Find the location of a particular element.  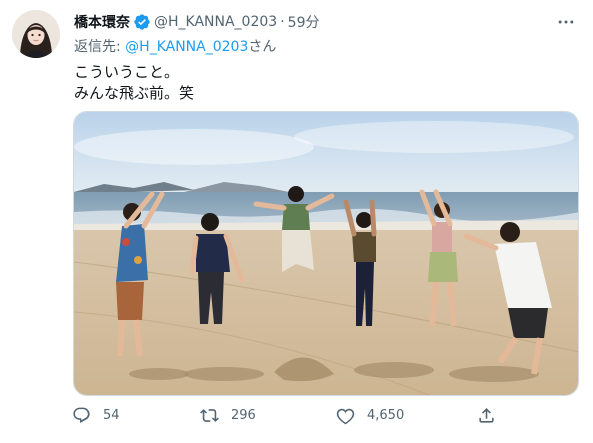

more-options-icon is located at coordinates (566, 22).